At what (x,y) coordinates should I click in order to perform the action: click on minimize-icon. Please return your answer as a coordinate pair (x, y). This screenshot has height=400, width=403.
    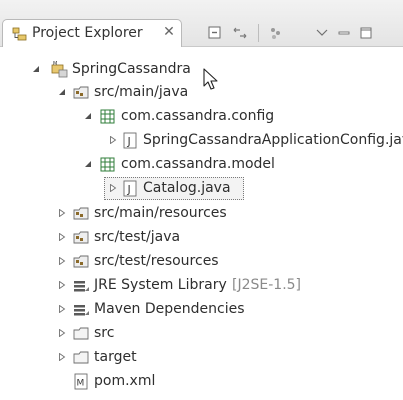
    Looking at the image, I should click on (344, 33).